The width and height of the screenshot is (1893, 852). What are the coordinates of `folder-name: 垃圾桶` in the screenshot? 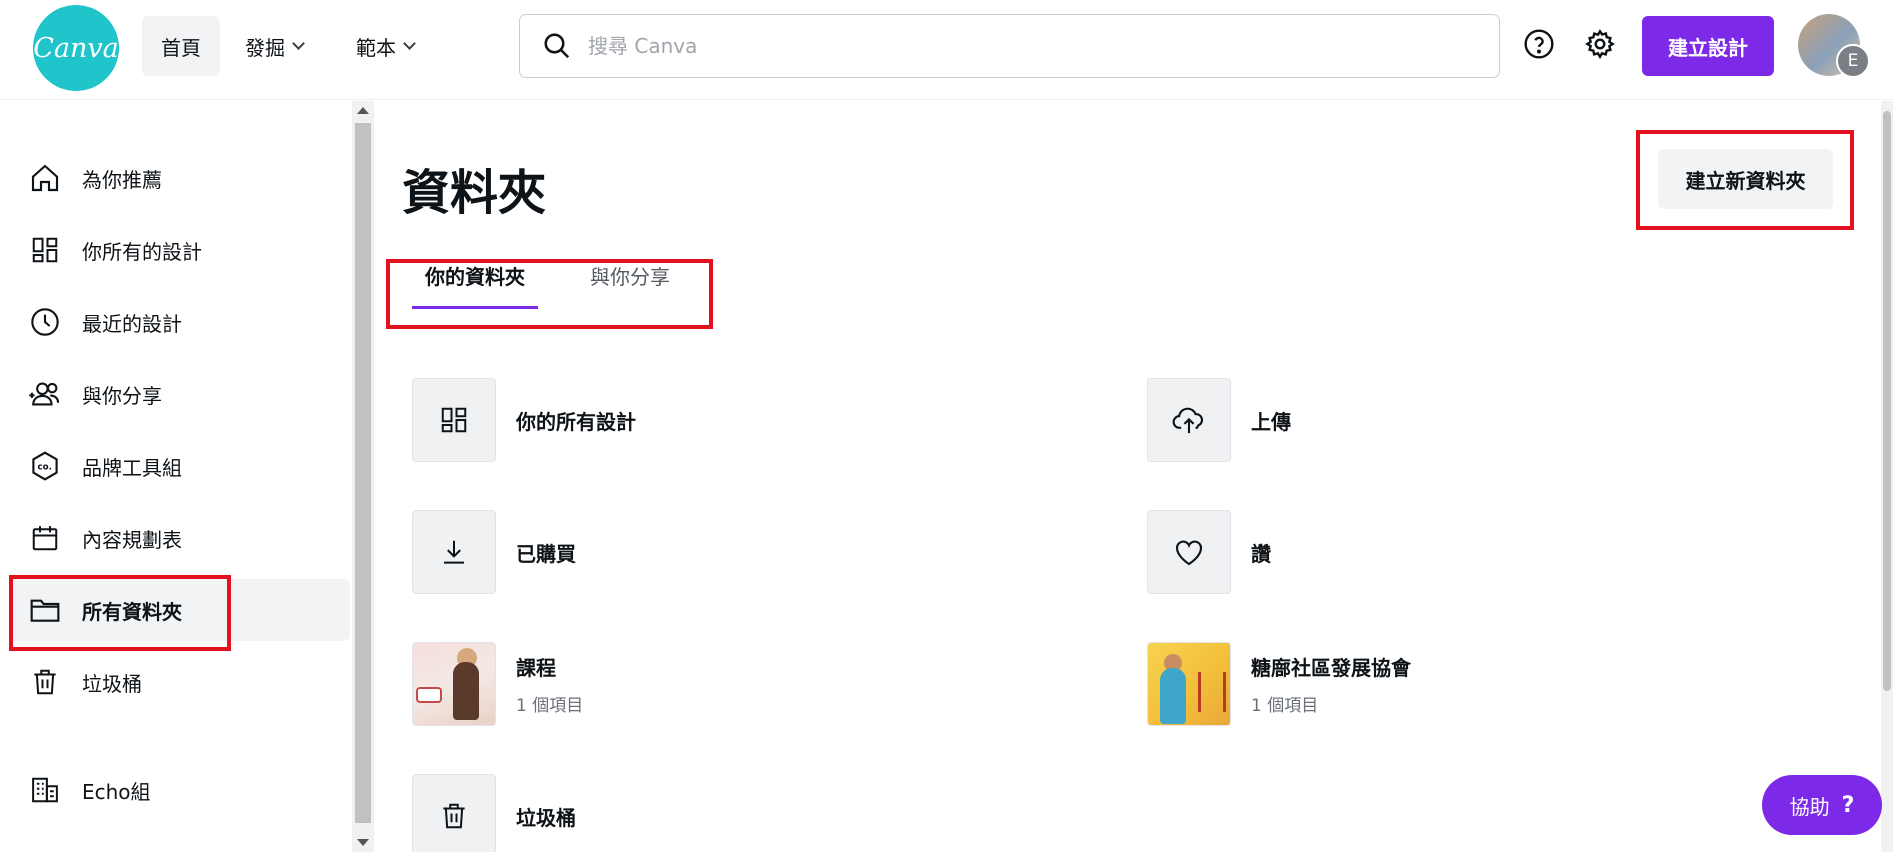 It's located at (546, 817).